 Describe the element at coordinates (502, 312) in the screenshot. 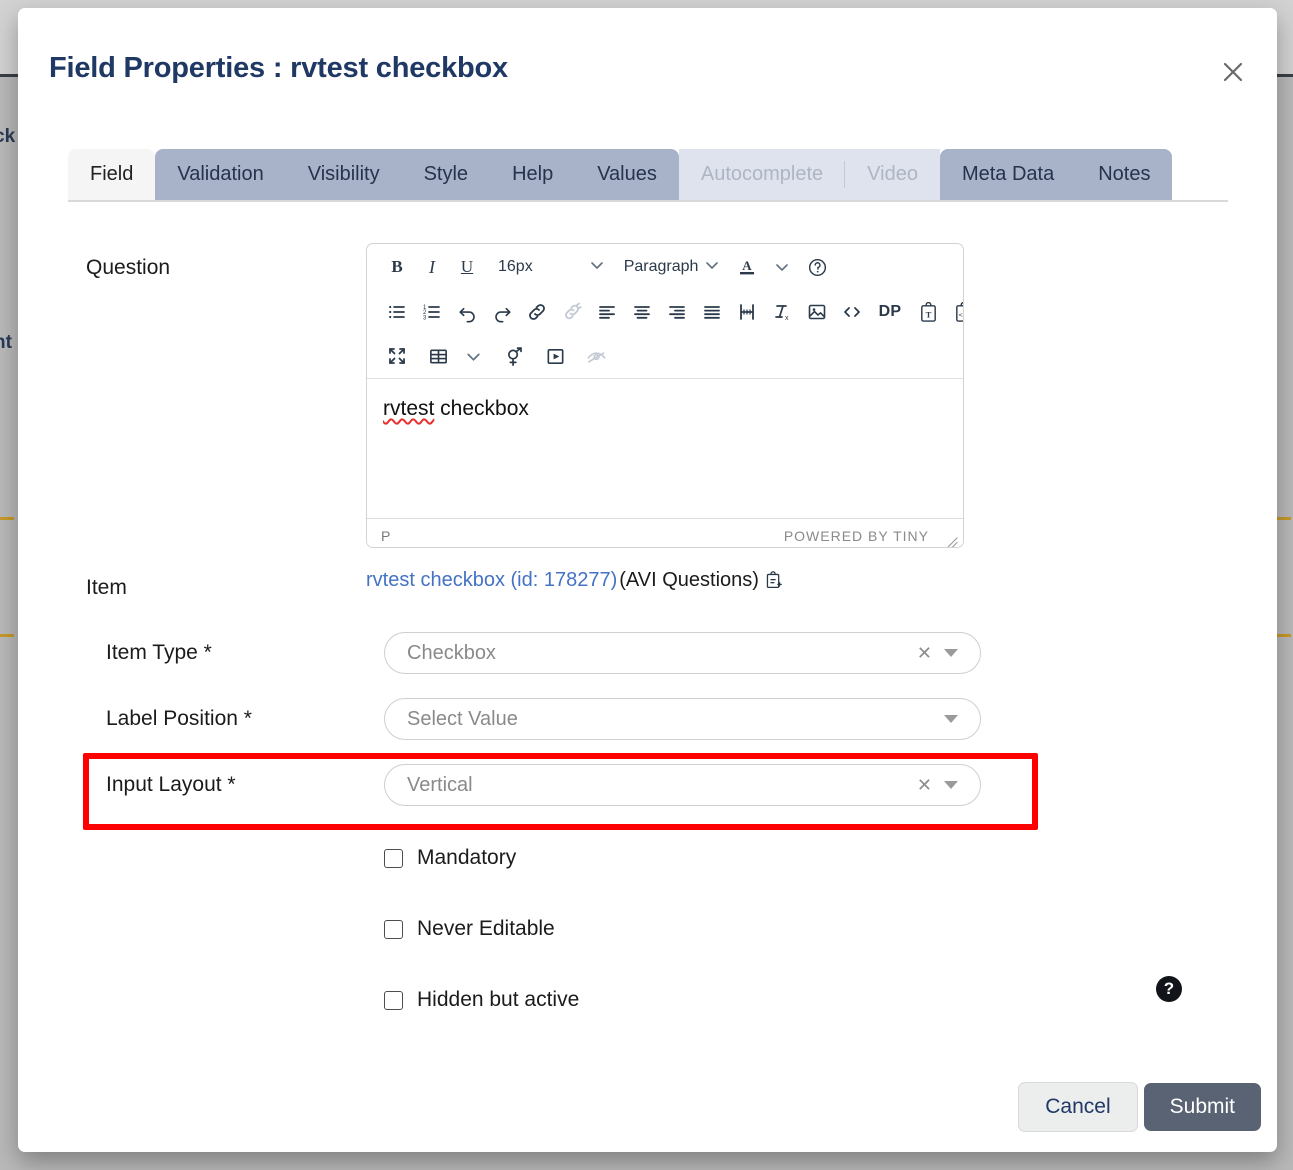

I see `redo-icon` at that location.